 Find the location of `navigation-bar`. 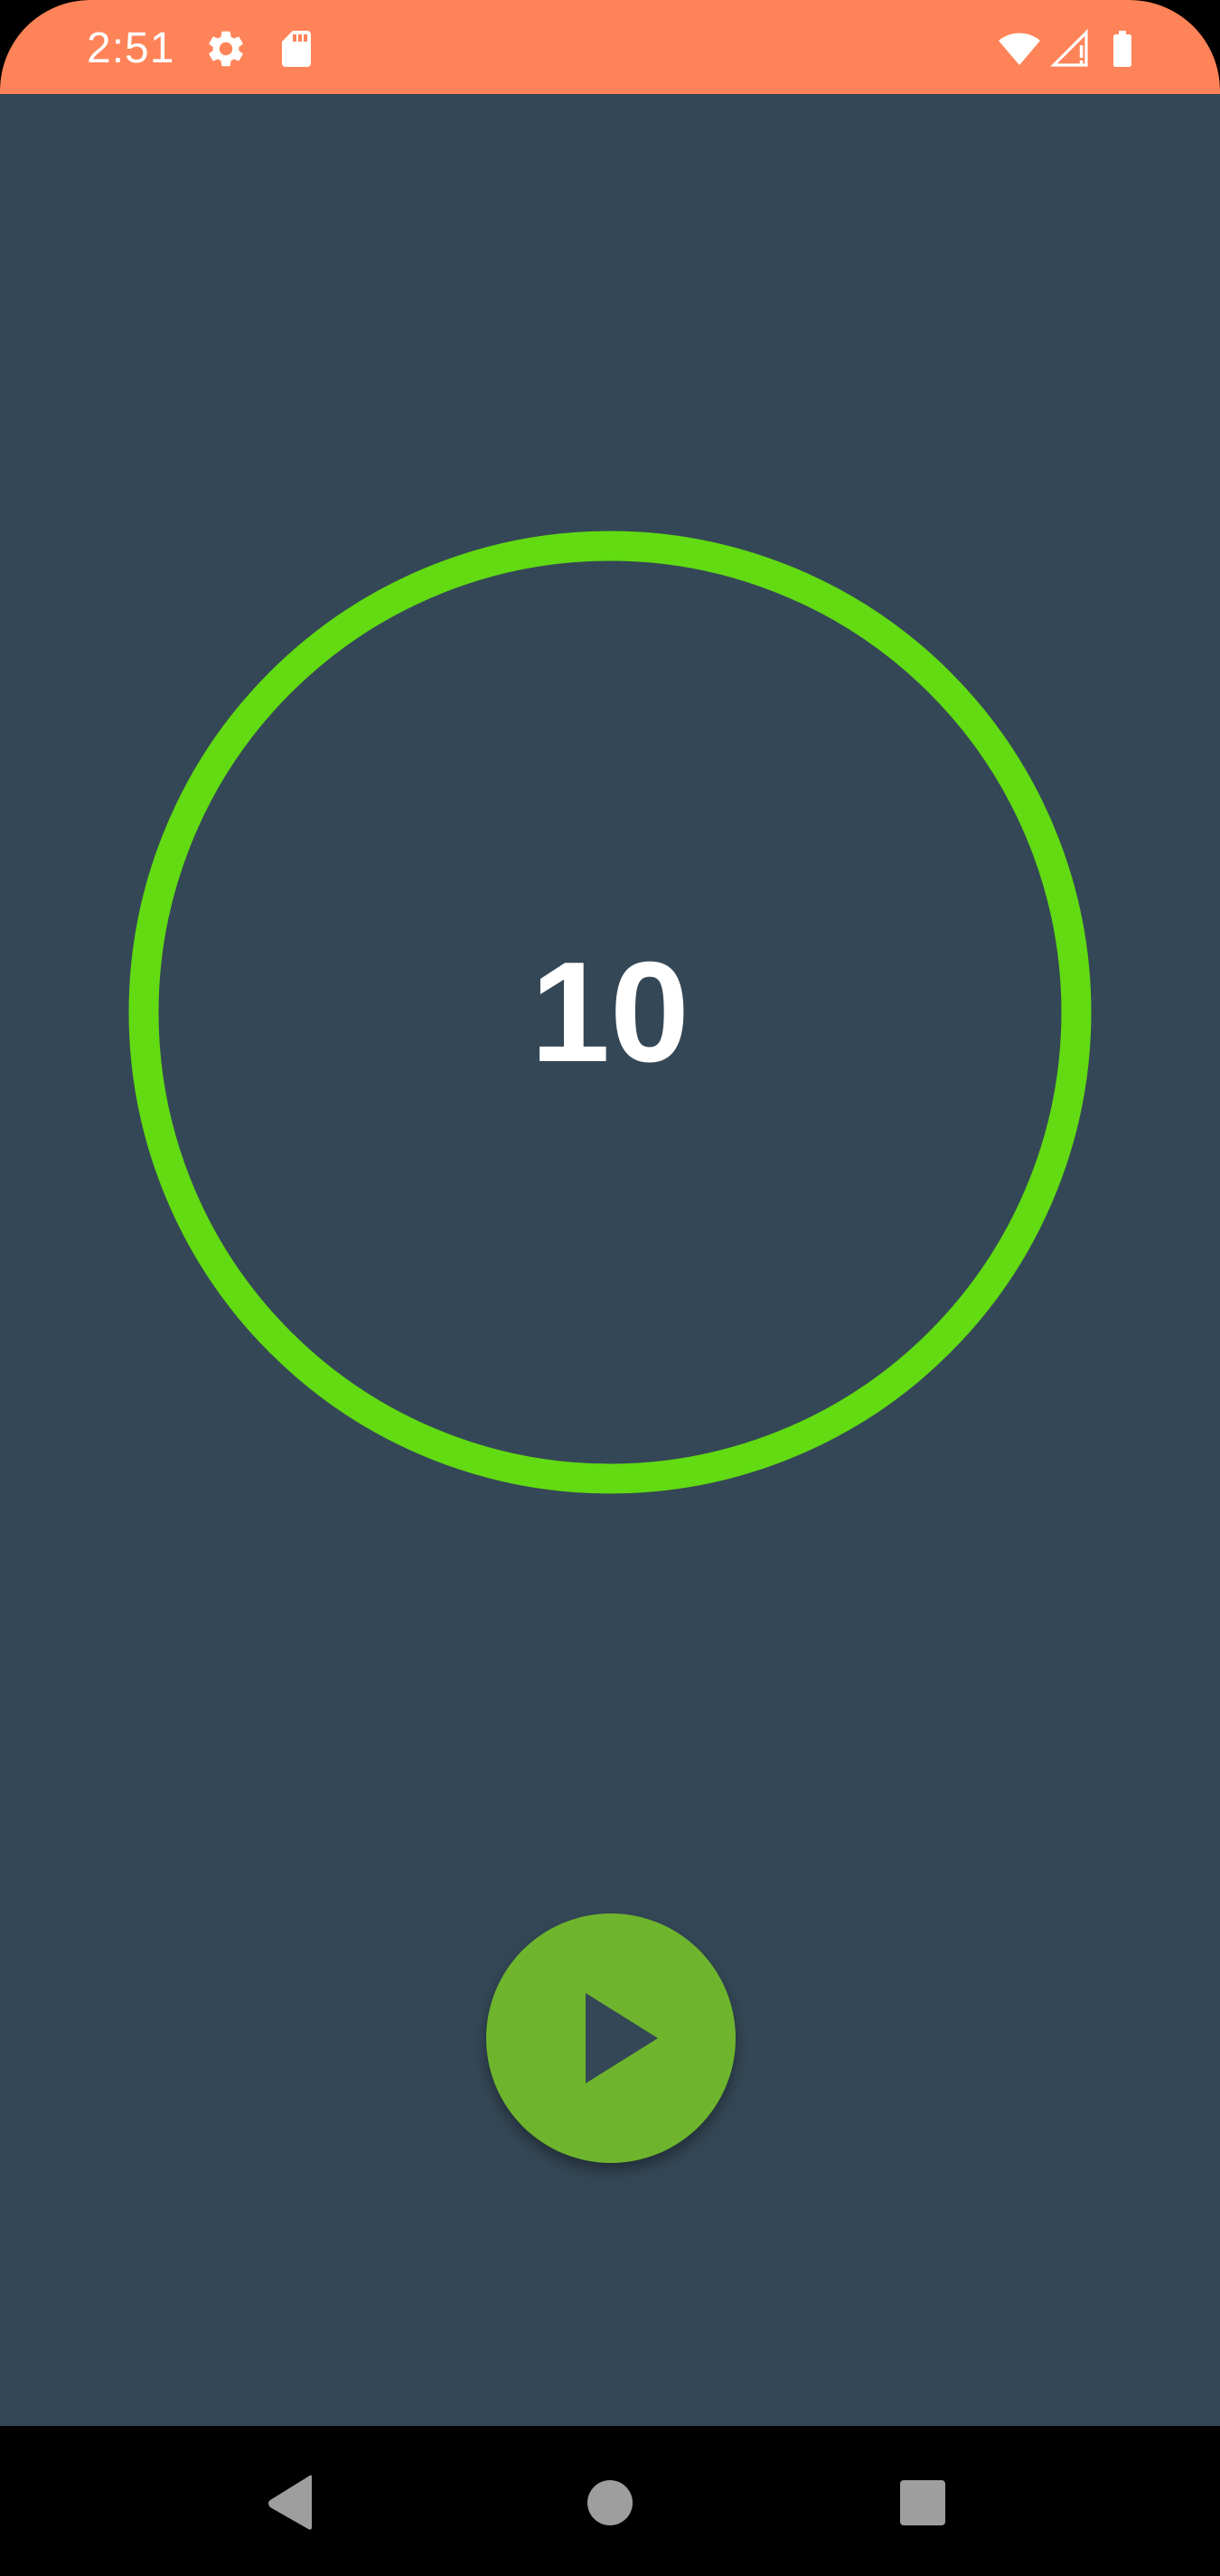

navigation-bar is located at coordinates (610, 2501).